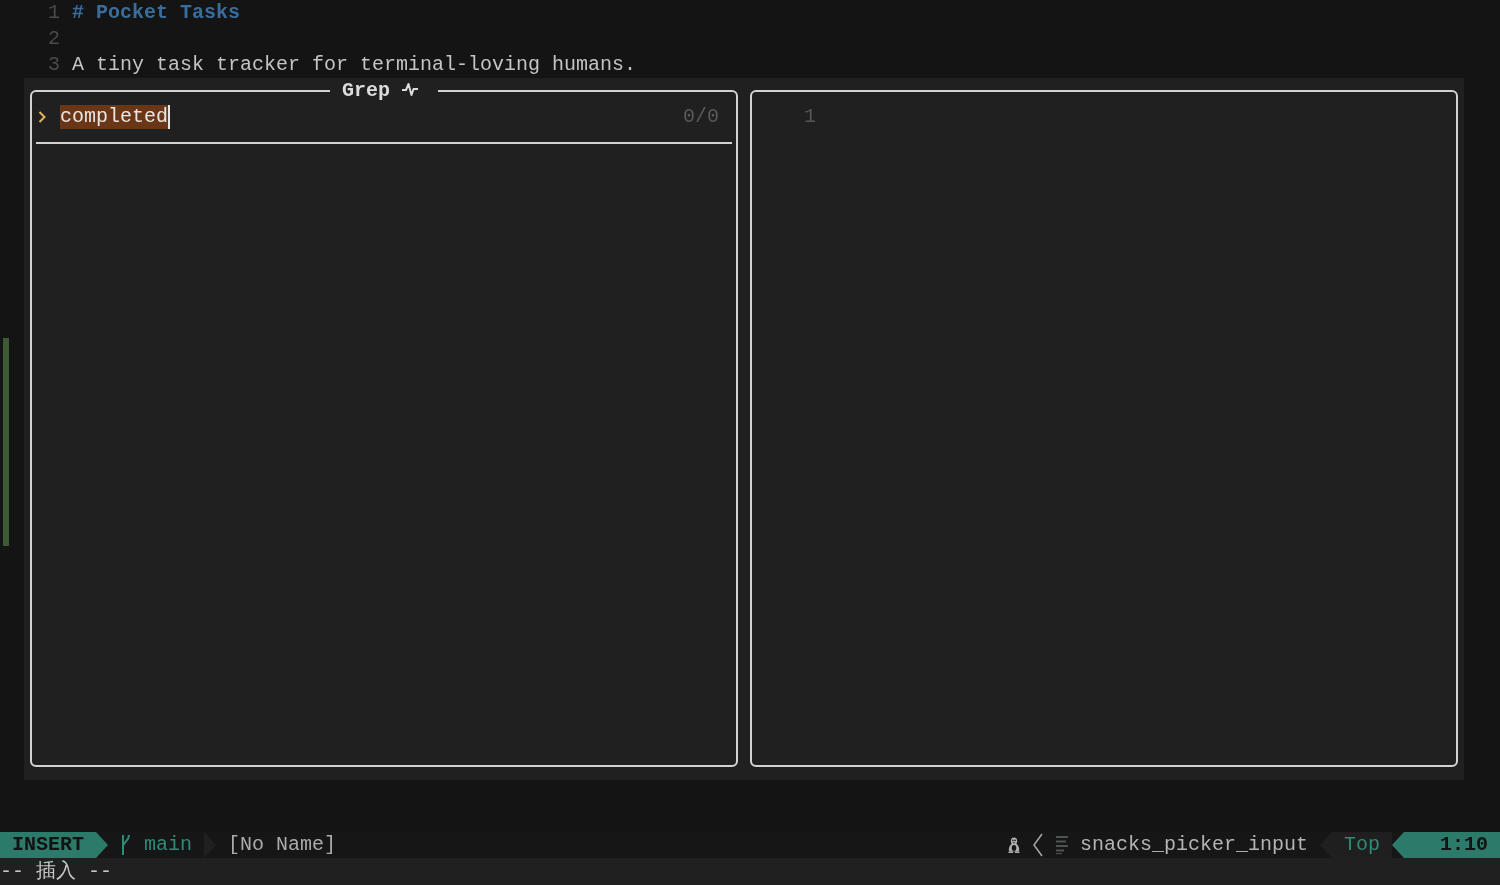 The height and width of the screenshot is (885, 1500). What do you see at coordinates (354, 65) in the screenshot?
I see `paragraph-text: A tiny task tracker for terminal-loving humans.` at bounding box center [354, 65].